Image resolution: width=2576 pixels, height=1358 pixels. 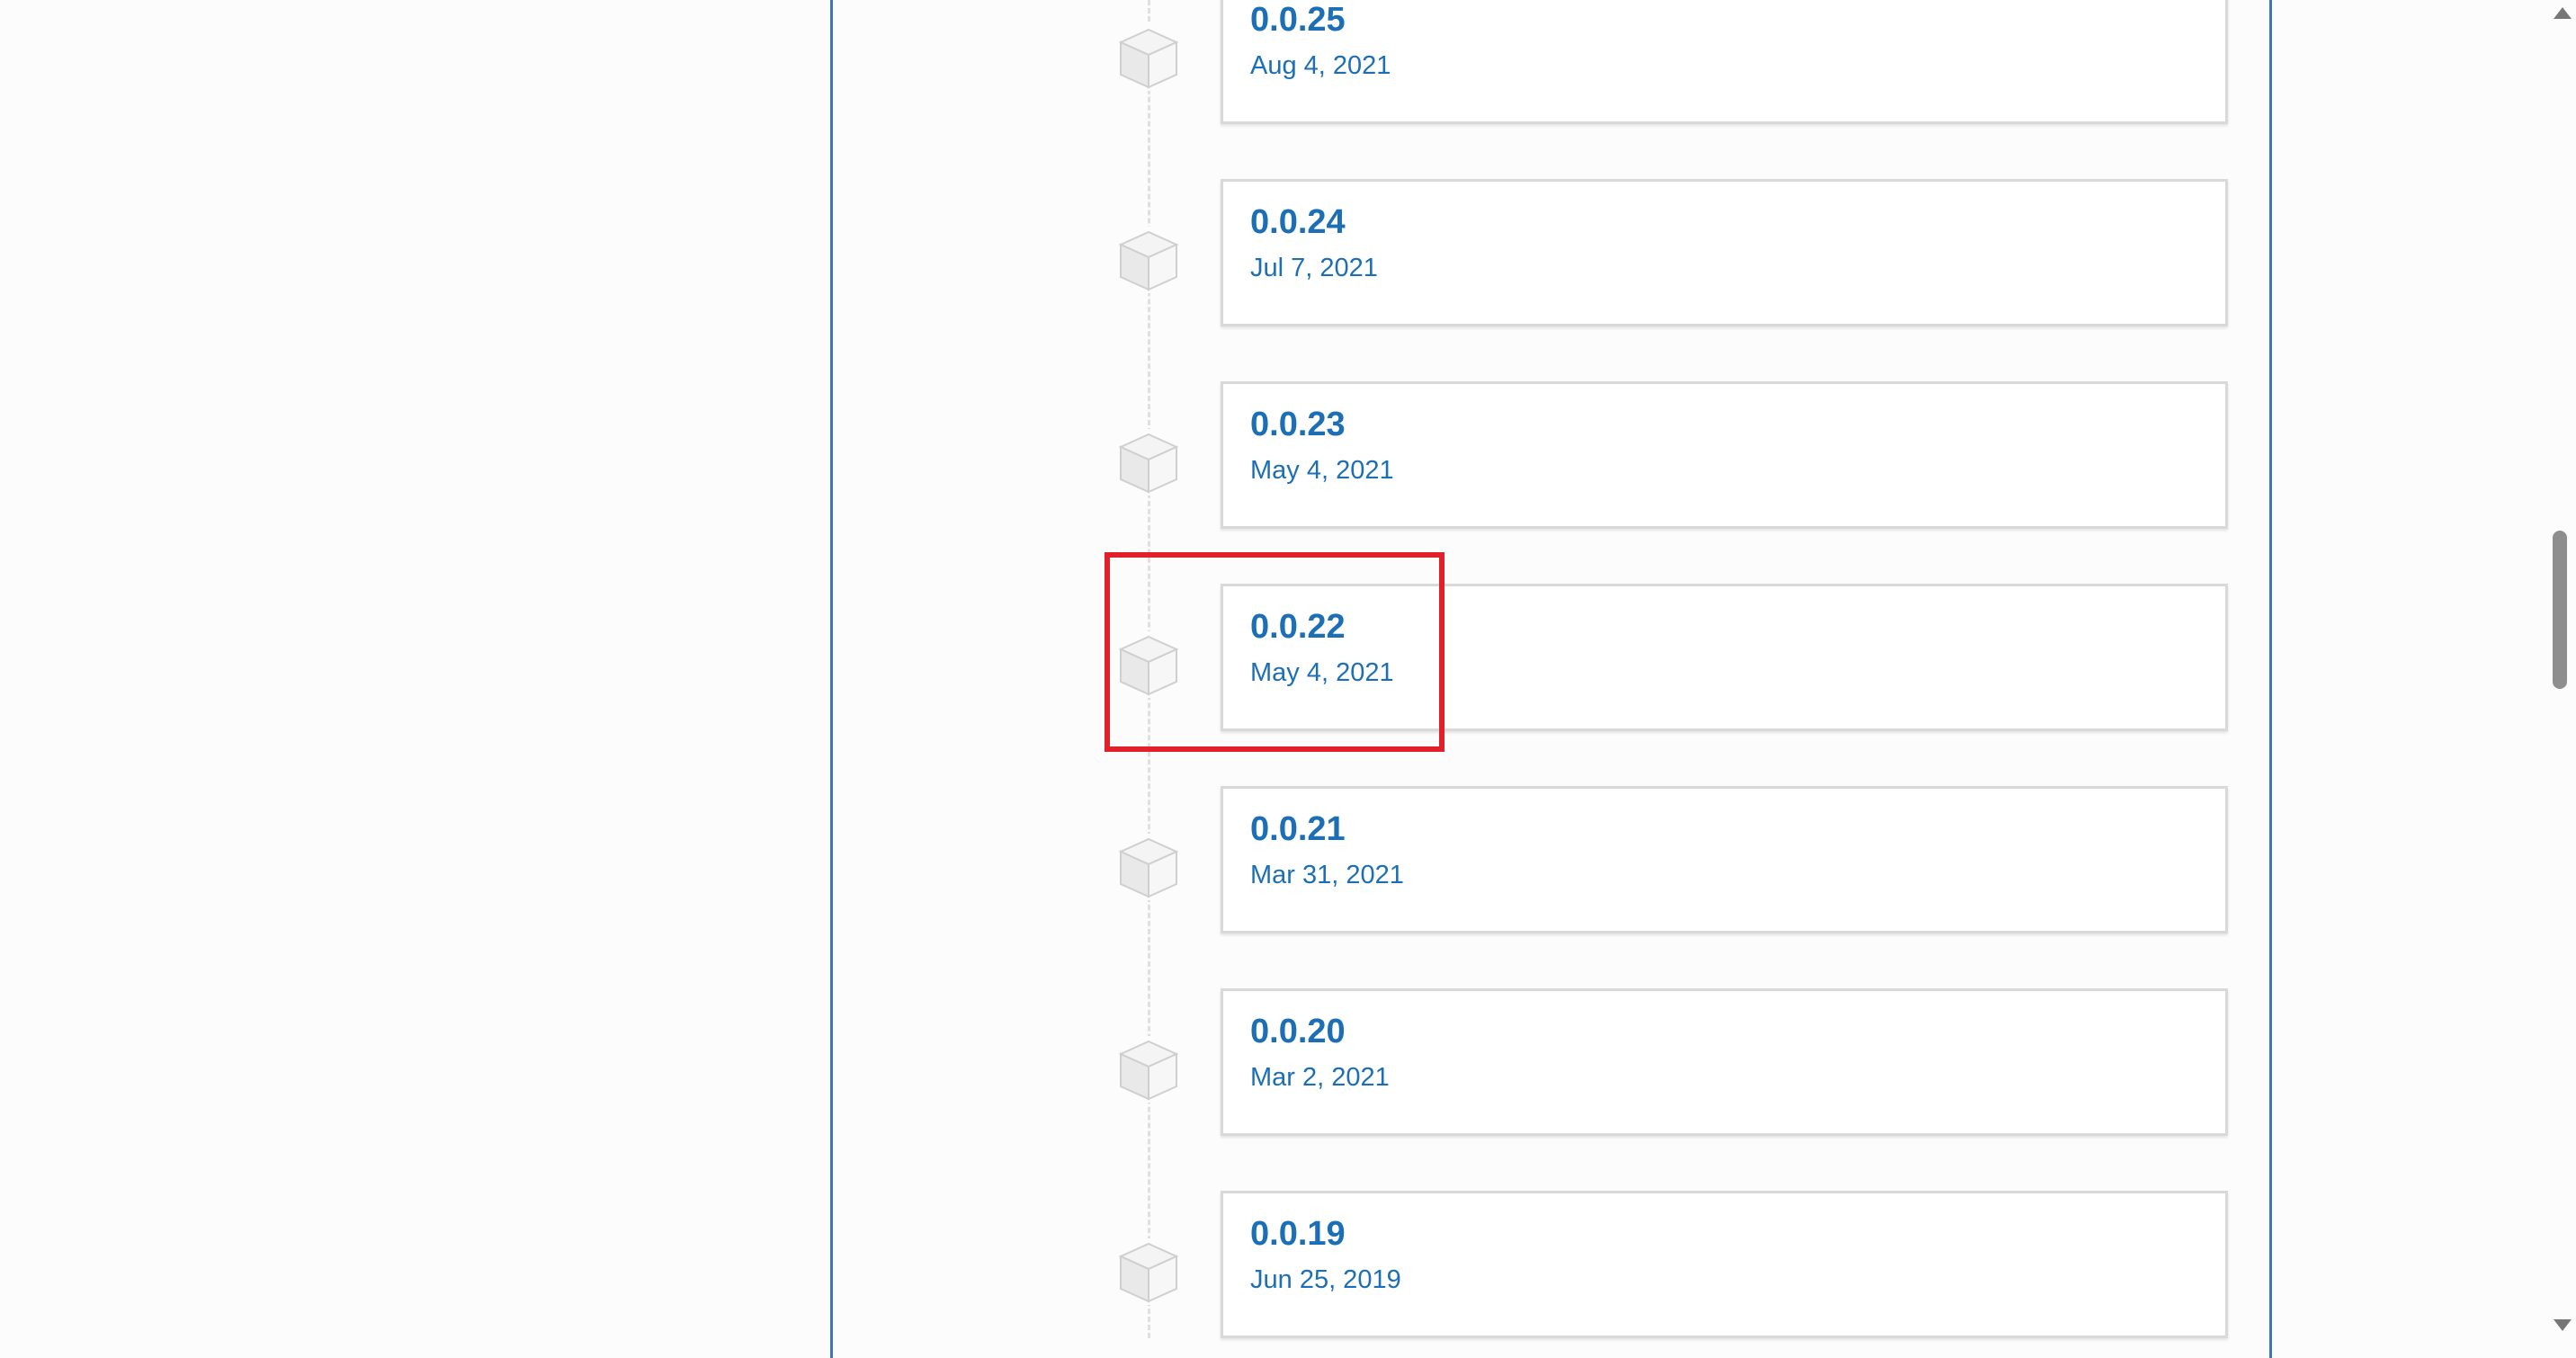 I want to click on release-version-link: 0.0.21, so click(x=1298, y=829).